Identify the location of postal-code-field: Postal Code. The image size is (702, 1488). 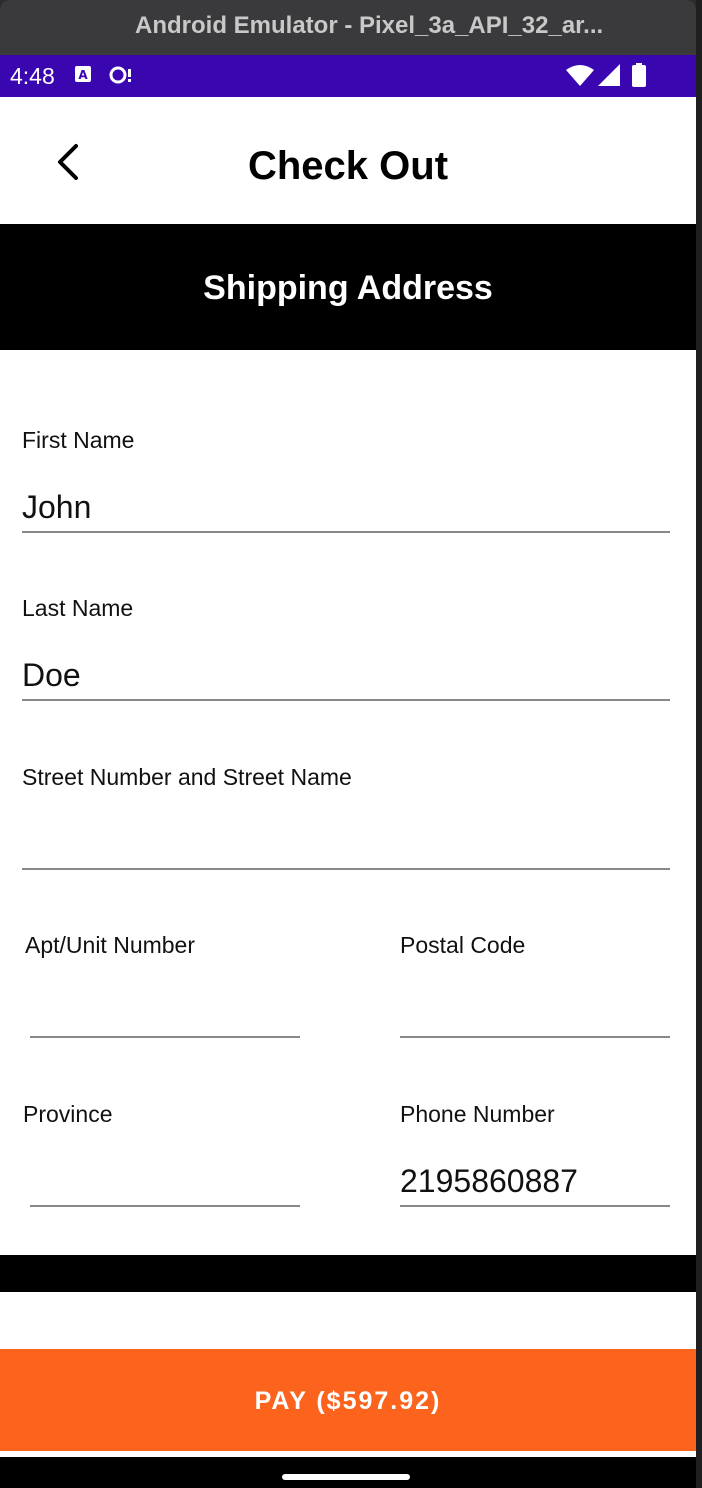
(535, 985).